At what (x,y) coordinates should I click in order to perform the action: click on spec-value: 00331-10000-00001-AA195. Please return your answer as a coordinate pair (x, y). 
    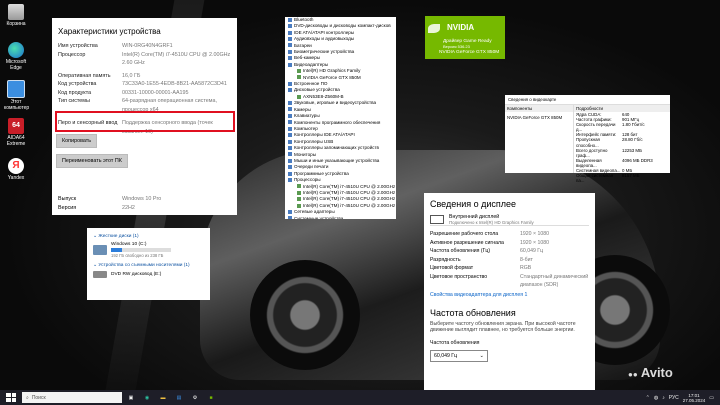
    Looking at the image, I should click on (155, 92).